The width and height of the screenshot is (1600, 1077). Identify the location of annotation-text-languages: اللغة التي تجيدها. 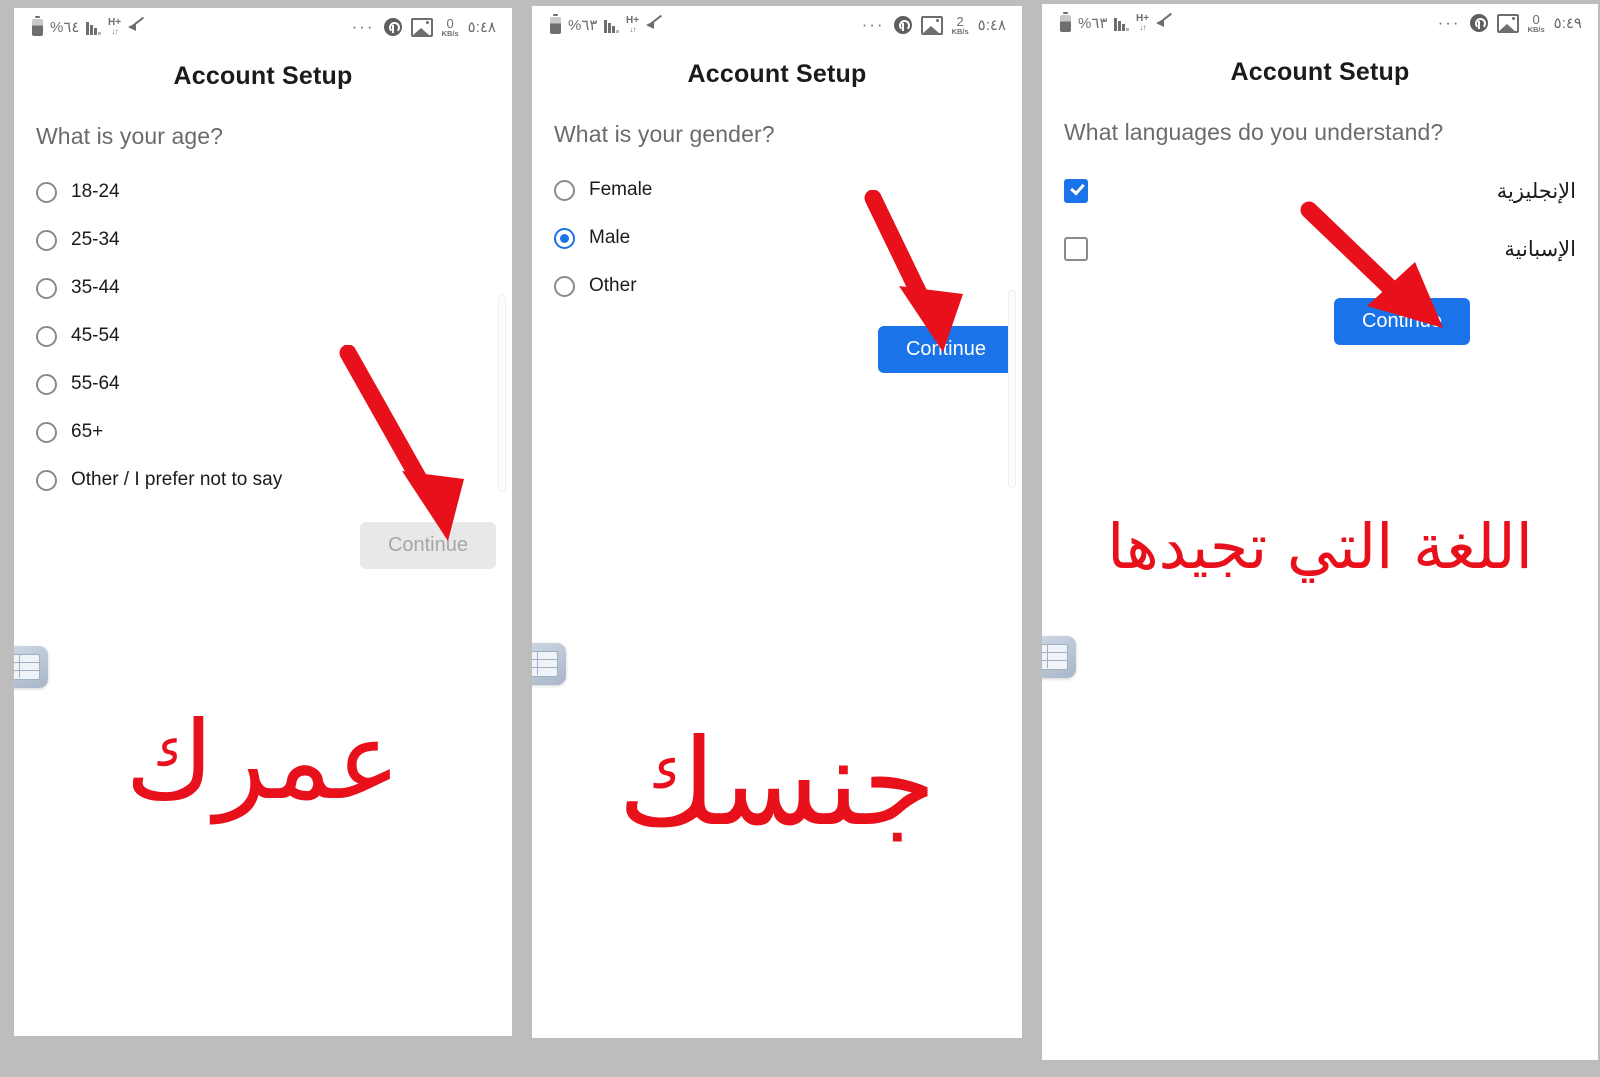
(1320, 546).